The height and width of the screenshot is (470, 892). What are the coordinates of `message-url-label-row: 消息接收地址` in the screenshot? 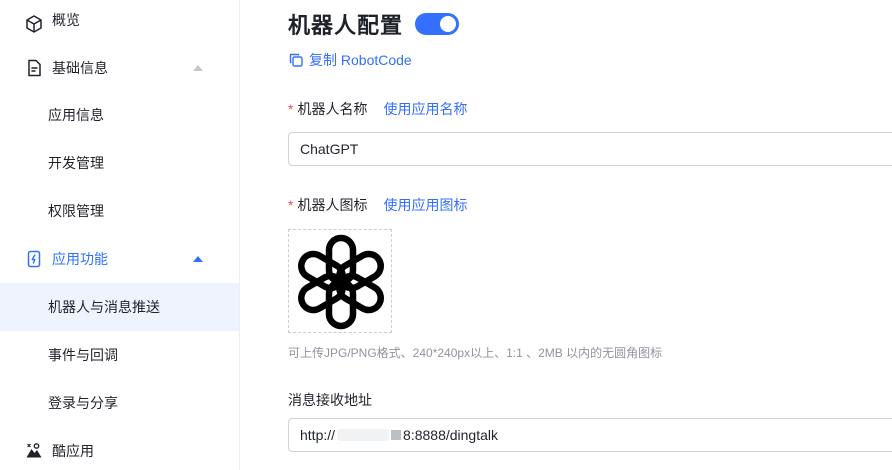 It's located at (330, 400).